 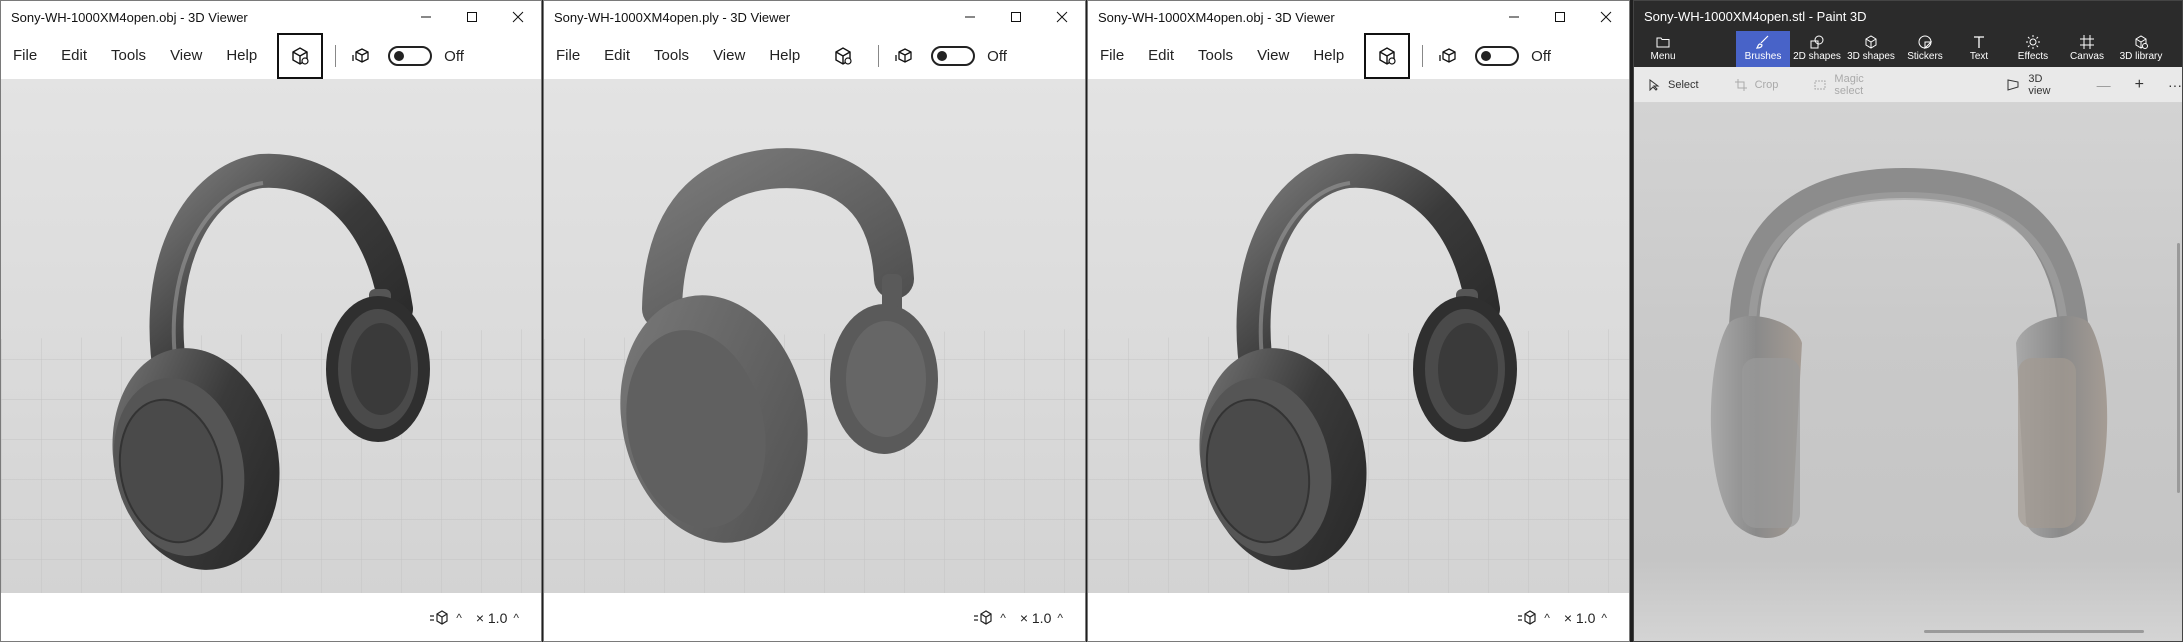 What do you see at coordinates (1817, 49) in the screenshot?
I see `ribbon-2d-shapes: 2D shapes` at bounding box center [1817, 49].